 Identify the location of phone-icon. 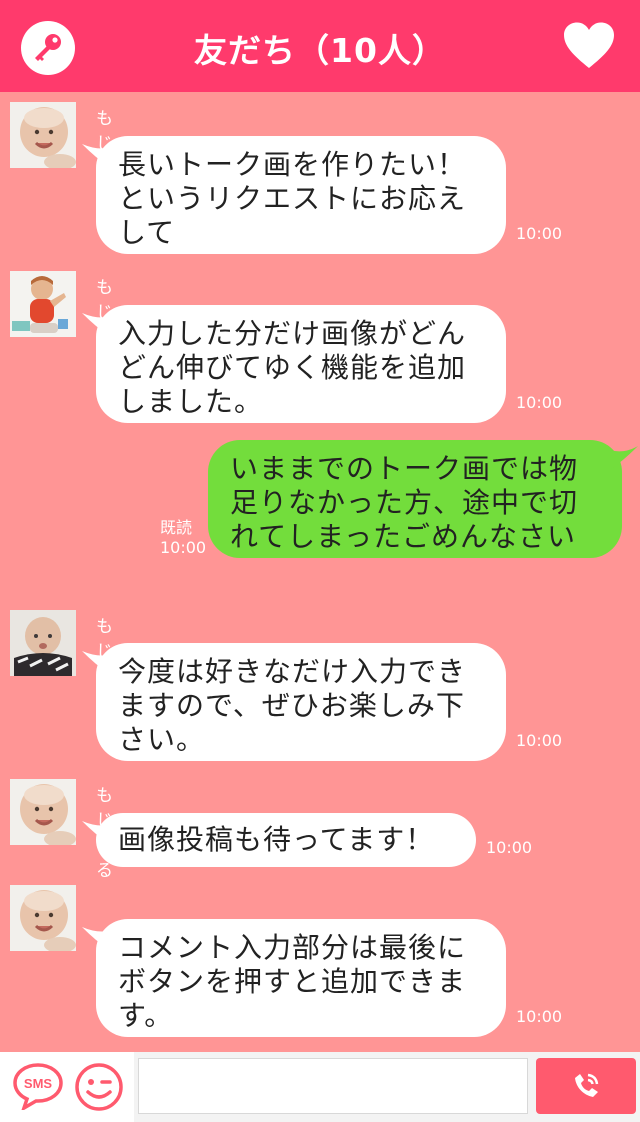
(587, 1085).